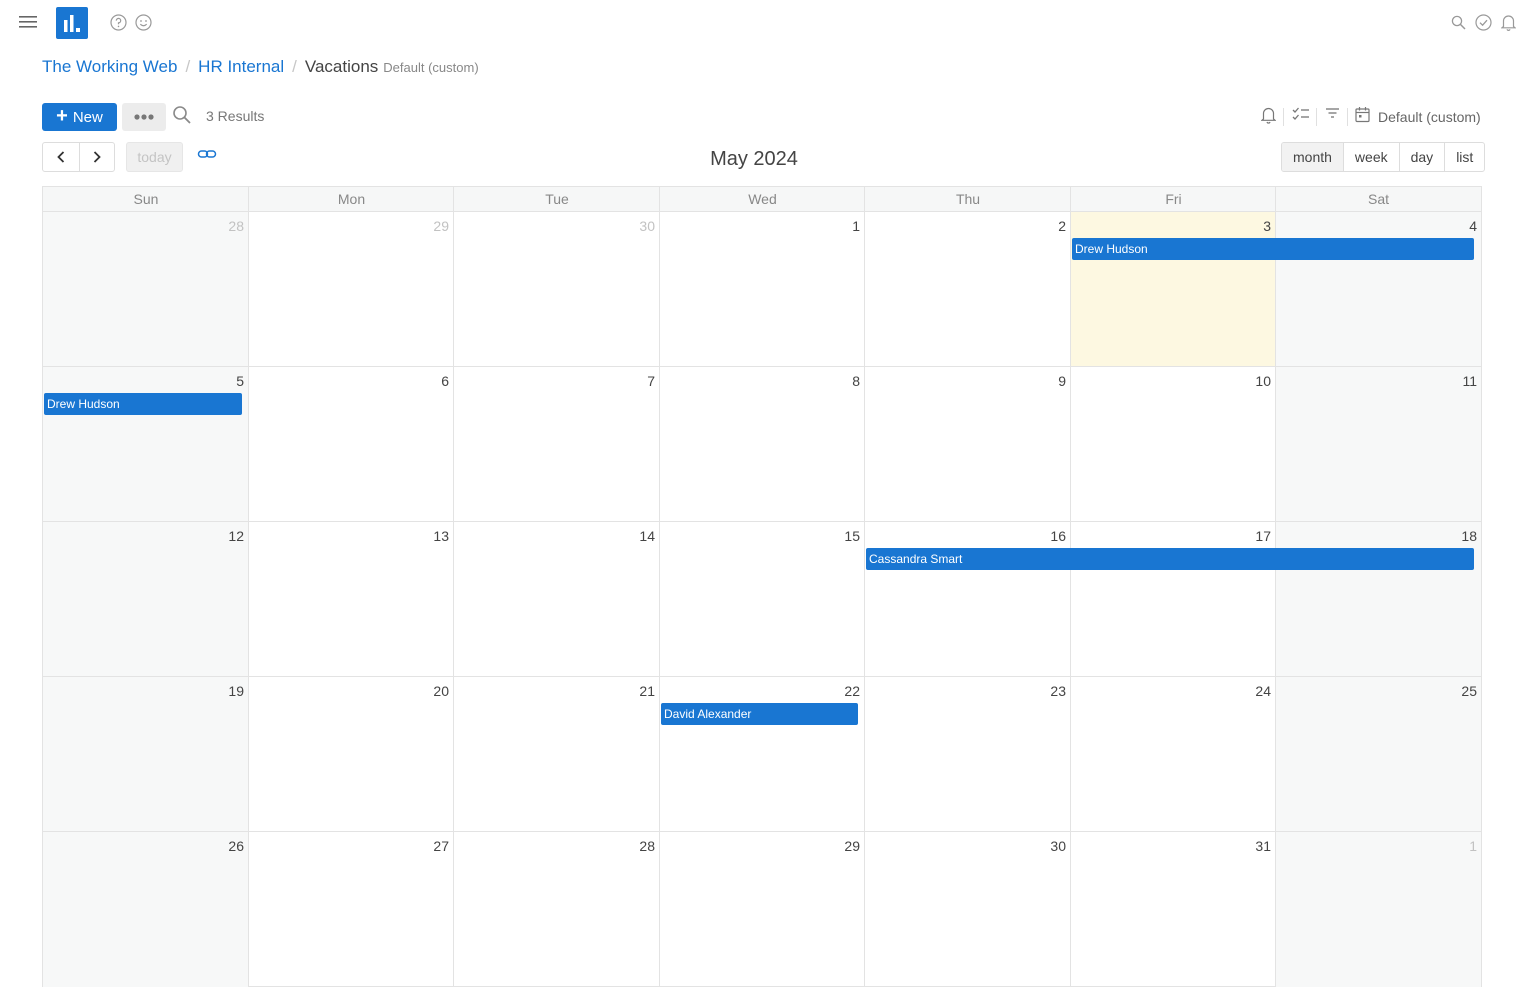 The image size is (1535, 1005). What do you see at coordinates (1062, 381) in the screenshot?
I see `day-number: 9` at bounding box center [1062, 381].